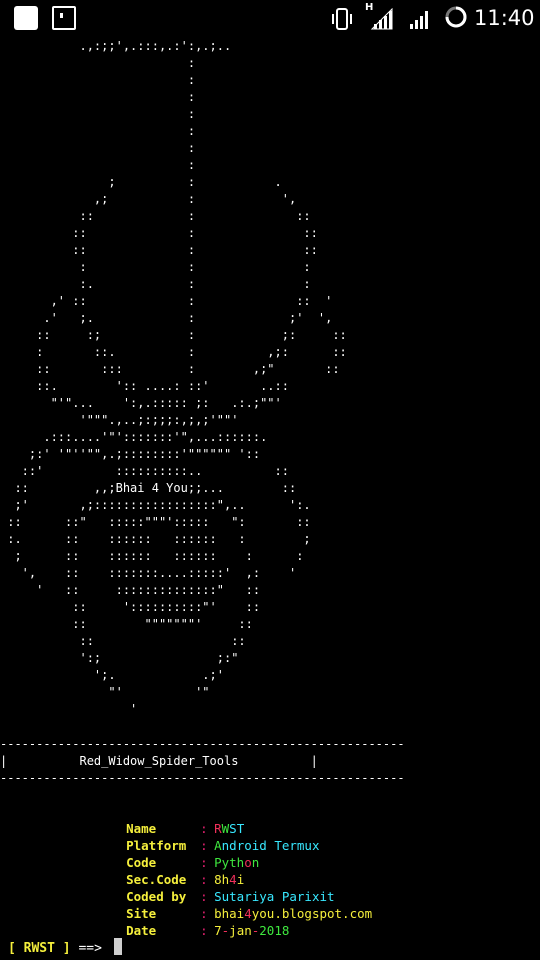 The width and height of the screenshot is (540, 960). I want to click on sync-icon, so click(456, 17).